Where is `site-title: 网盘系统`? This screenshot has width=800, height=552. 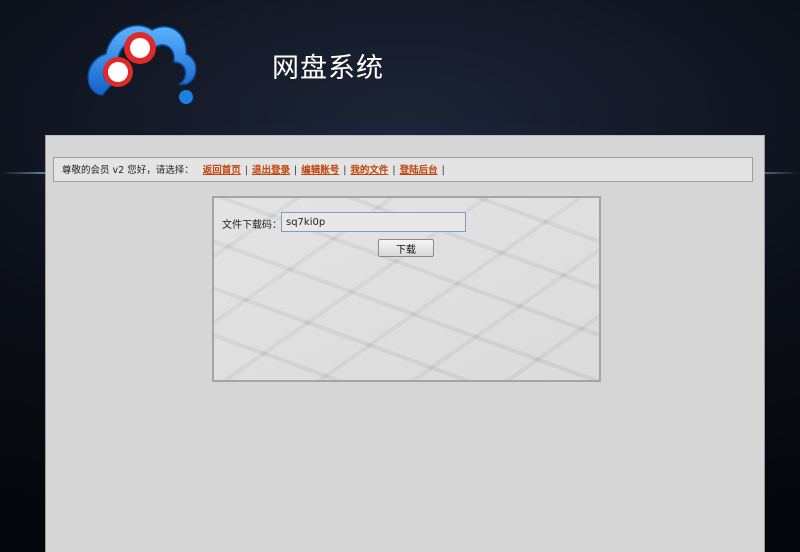
site-title: 网盘系统 is located at coordinates (328, 68).